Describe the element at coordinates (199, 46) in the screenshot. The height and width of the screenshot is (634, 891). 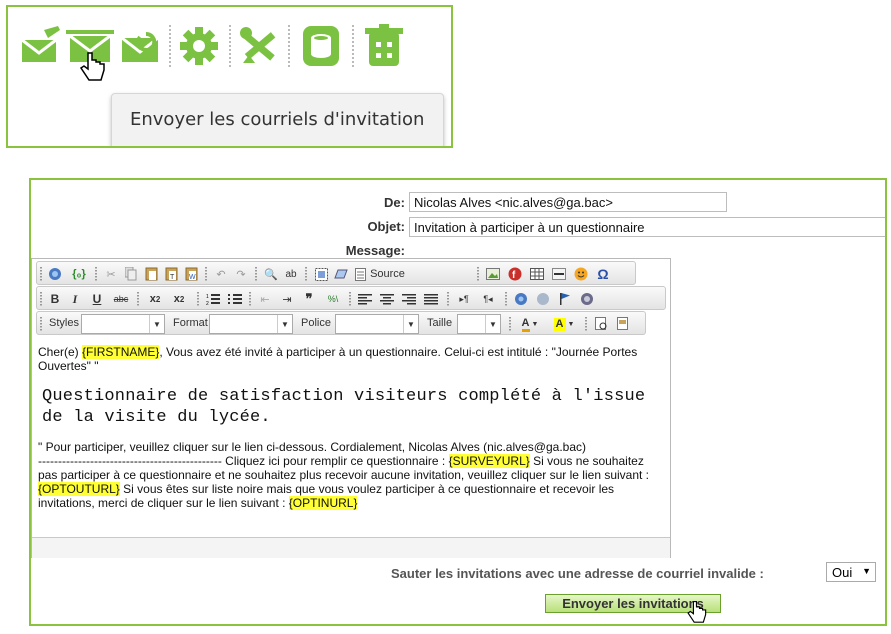
I see `gear-icon` at that location.